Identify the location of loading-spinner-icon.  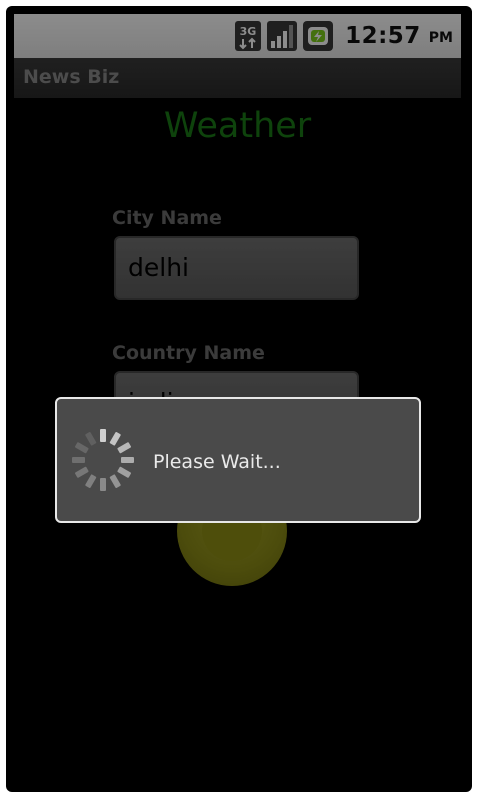
(103, 460).